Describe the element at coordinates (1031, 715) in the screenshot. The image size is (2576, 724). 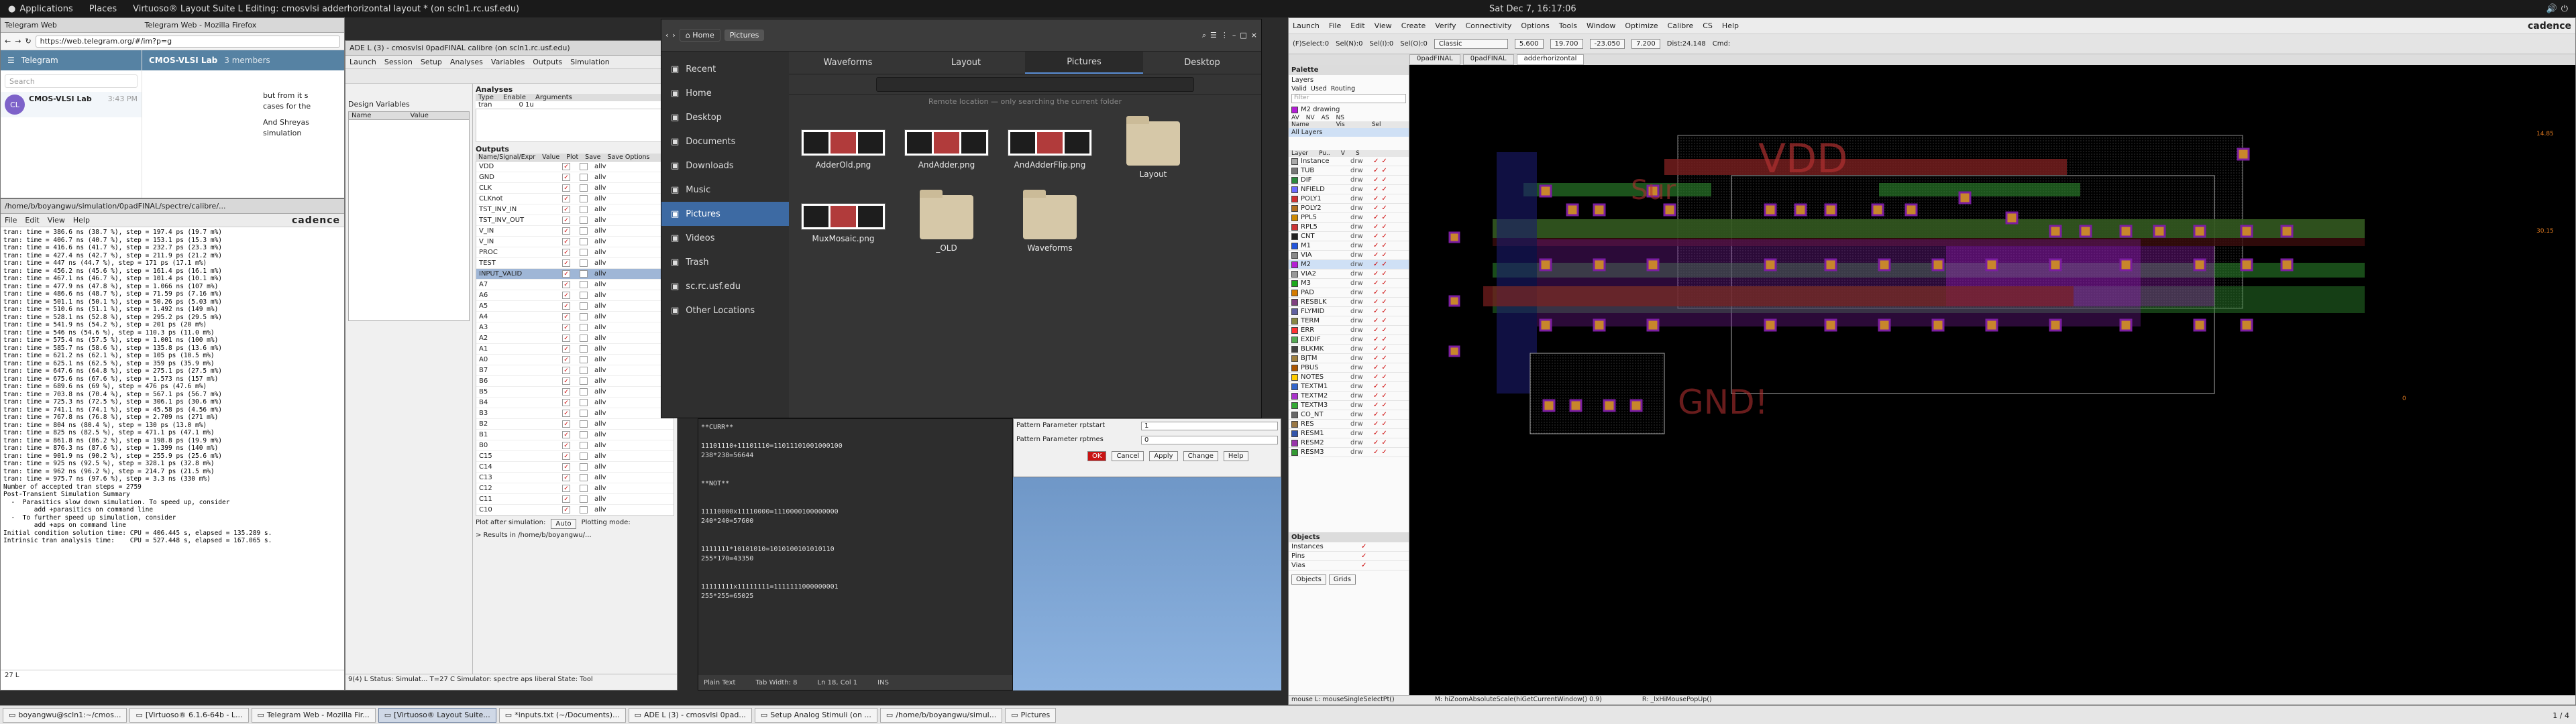
I see `taskbar-item: ▭ Pictures` at that location.